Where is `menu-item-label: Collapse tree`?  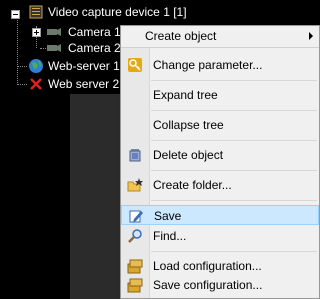
menu-item-label: Collapse tree is located at coordinates (188, 125).